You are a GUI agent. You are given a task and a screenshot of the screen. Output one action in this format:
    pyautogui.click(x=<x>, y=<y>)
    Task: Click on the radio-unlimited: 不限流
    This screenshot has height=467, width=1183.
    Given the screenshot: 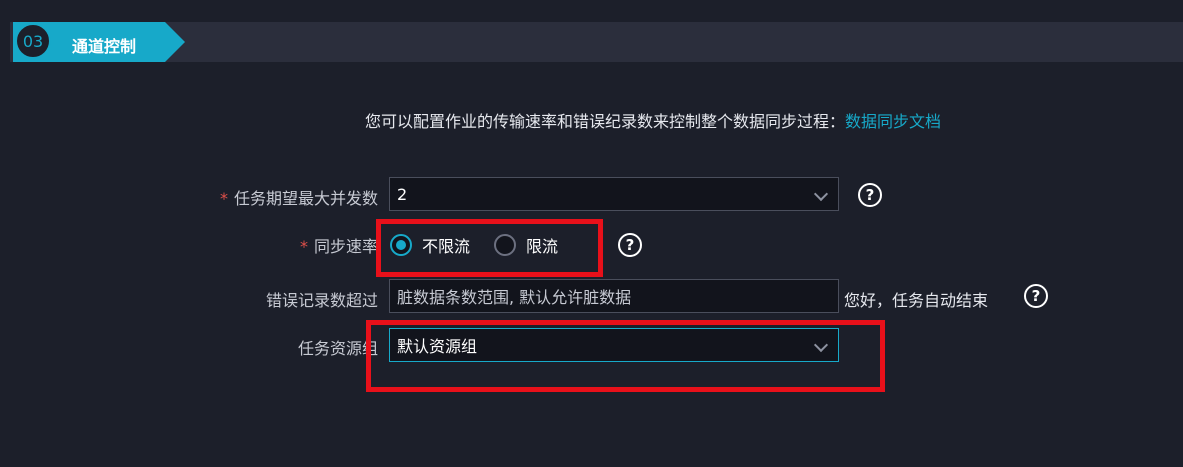 What is the action you would take?
    pyautogui.click(x=430, y=245)
    